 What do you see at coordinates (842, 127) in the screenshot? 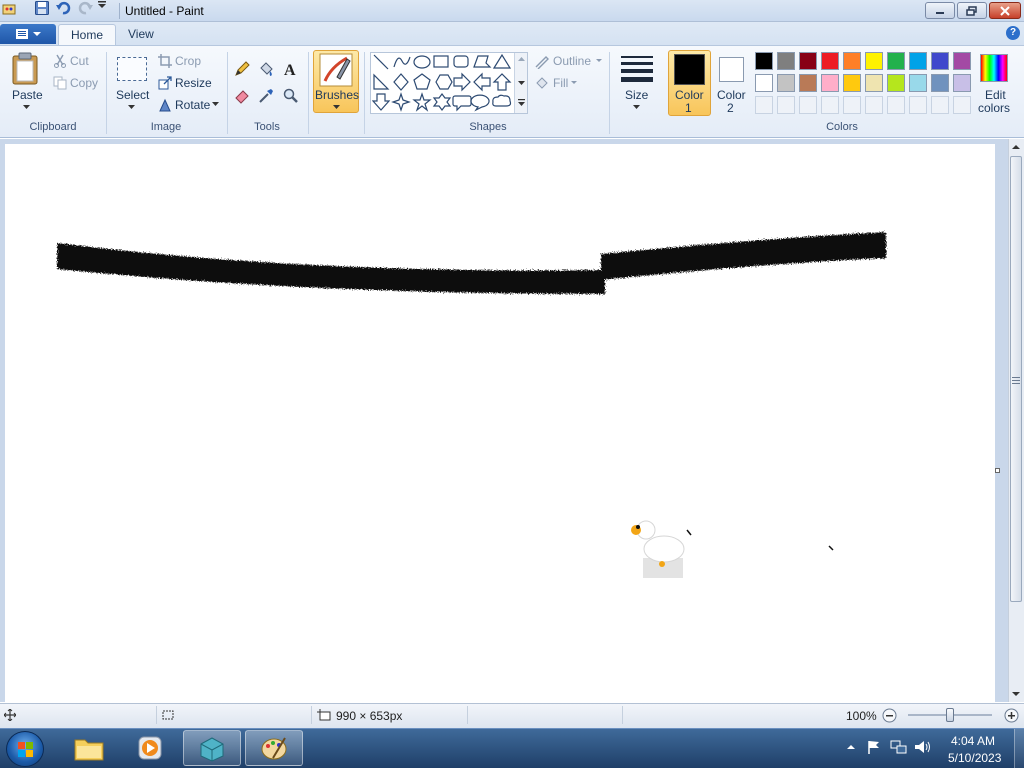
I see `colors-group-label: Colors` at bounding box center [842, 127].